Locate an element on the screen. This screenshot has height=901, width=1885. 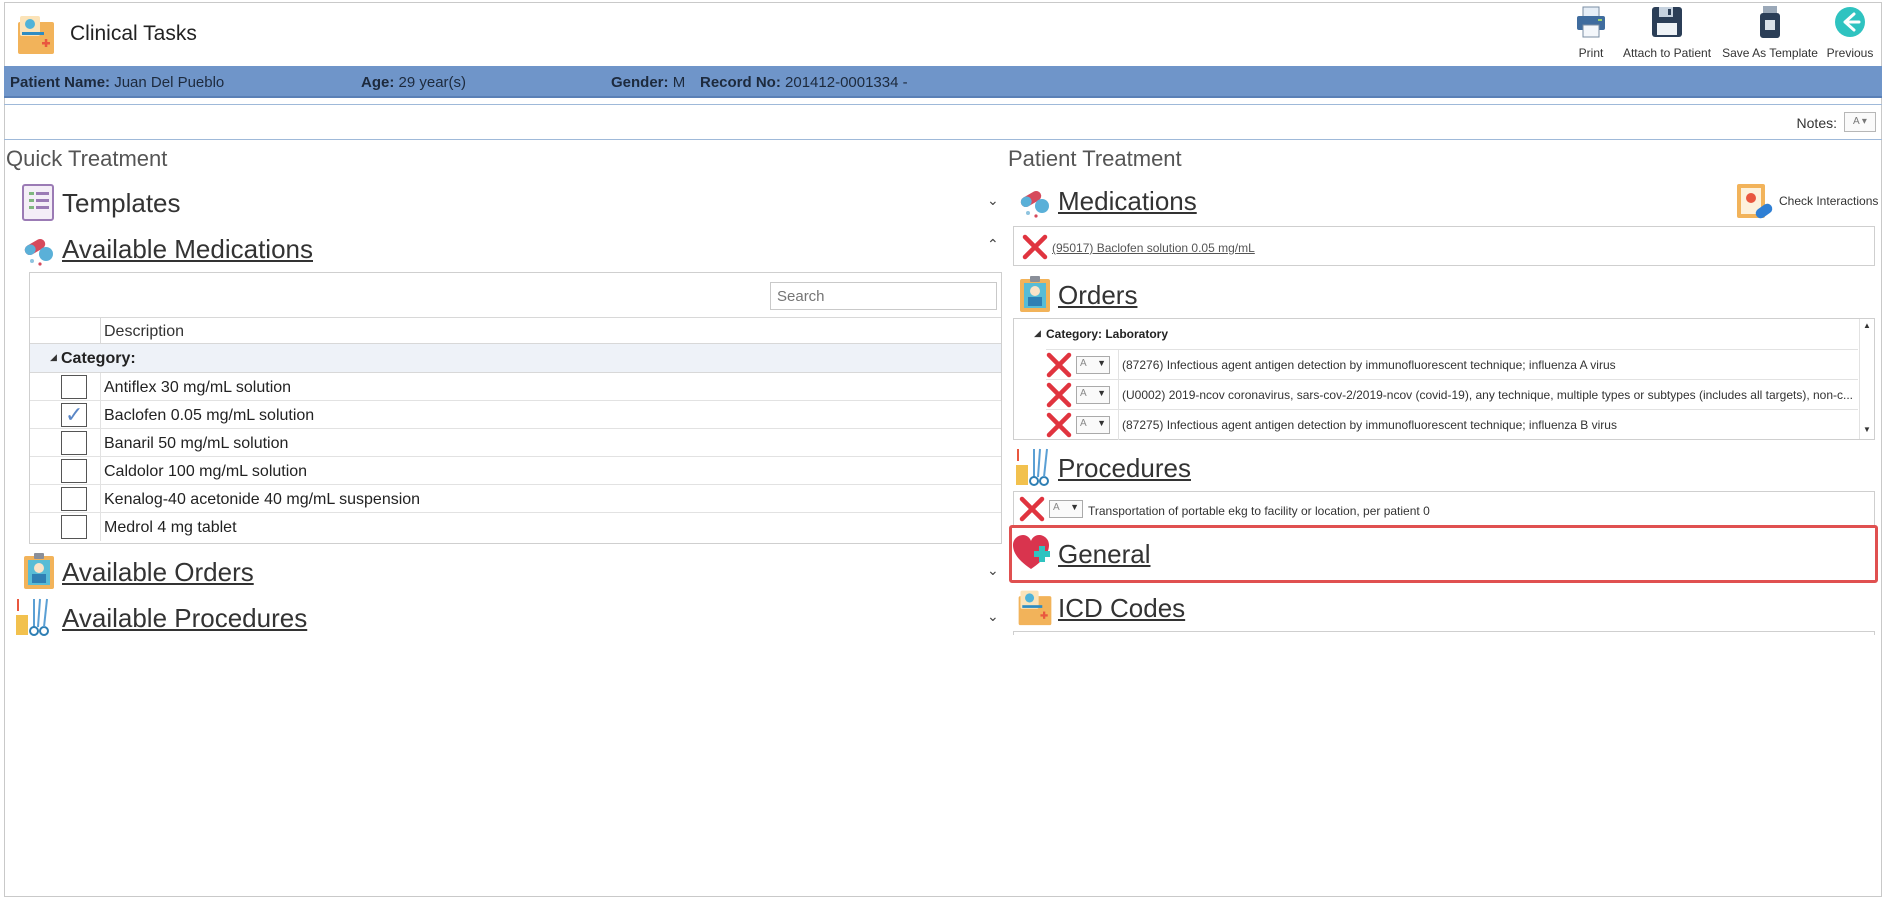
general-label: General is located at coordinates (1104, 554).